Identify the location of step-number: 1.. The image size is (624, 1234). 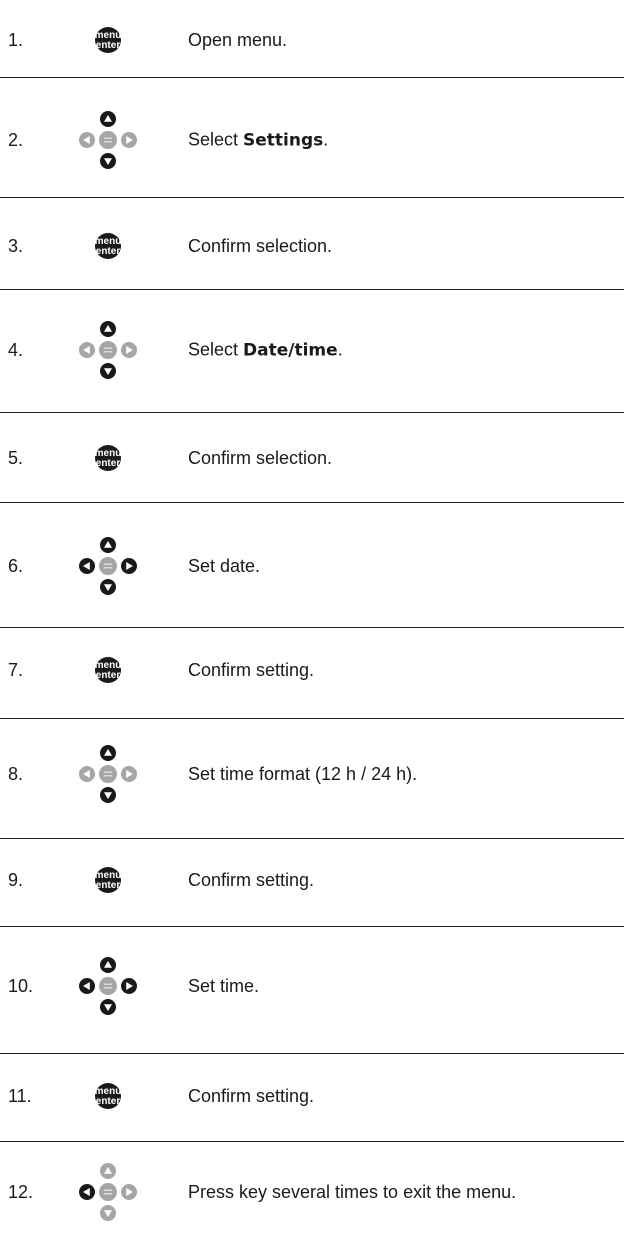
(16, 40).